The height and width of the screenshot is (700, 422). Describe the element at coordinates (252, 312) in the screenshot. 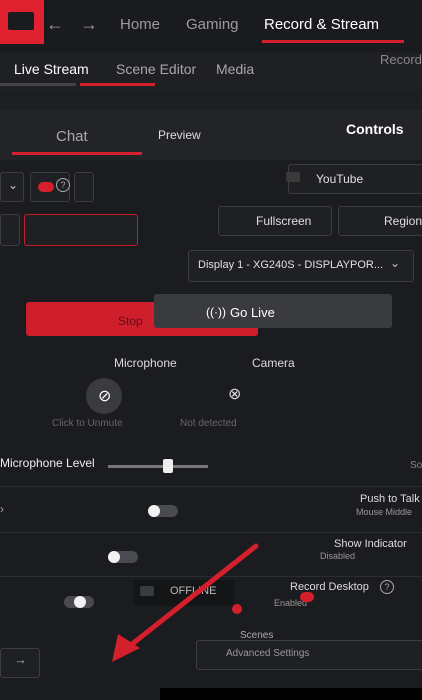

I see `go-live-label: Go Live` at that location.